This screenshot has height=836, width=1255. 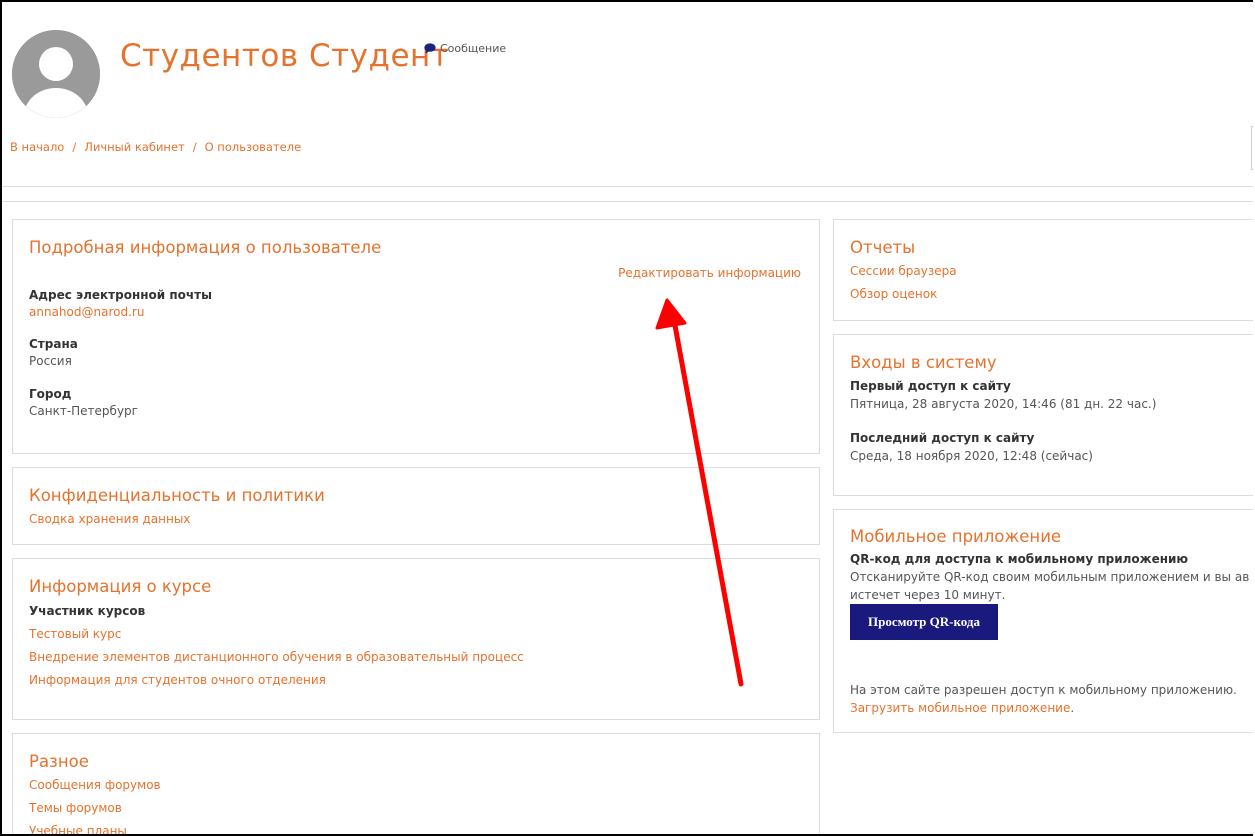 I want to click on edit-profile-link: Редактировать информацию, so click(x=709, y=273).